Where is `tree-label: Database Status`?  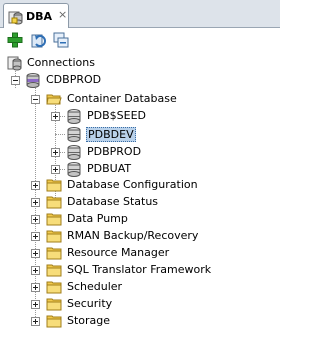
tree-label: Database Status is located at coordinates (113, 201).